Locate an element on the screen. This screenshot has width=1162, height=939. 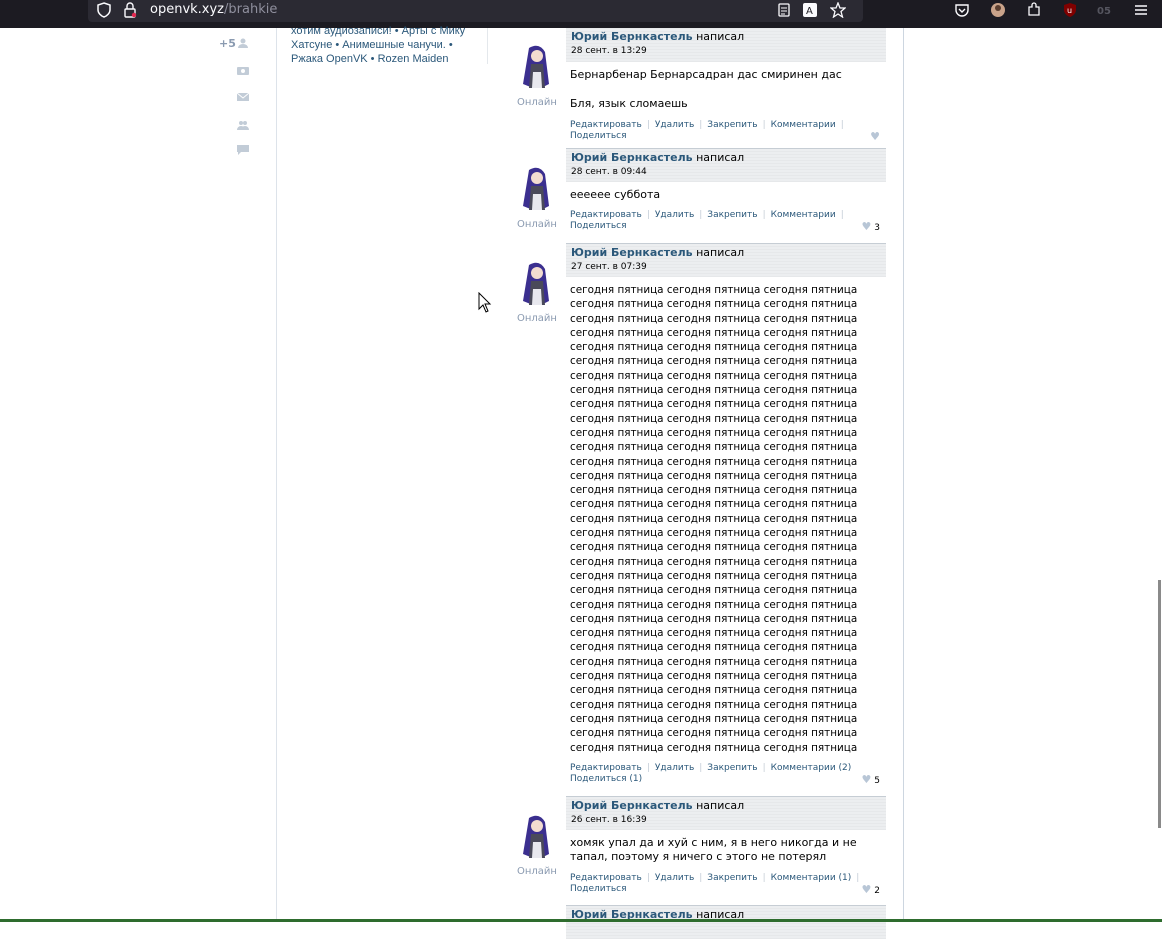
tag-link: Rozen Maiden is located at coordinates (413, 59).